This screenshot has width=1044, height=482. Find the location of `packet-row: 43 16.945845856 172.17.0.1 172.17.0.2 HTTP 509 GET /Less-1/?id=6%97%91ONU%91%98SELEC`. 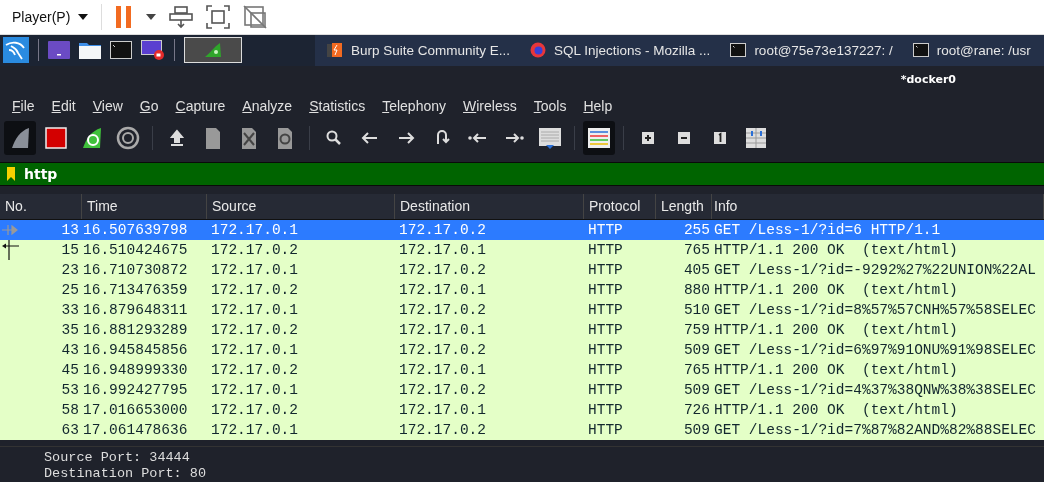

packet-row: 43 16.945845856 172.17.0.1 172.17.0.2 HTTP 509 GET /Less-1/?id=6%97%91ONU%91%98SELEC is located at coordinates (522, 350).